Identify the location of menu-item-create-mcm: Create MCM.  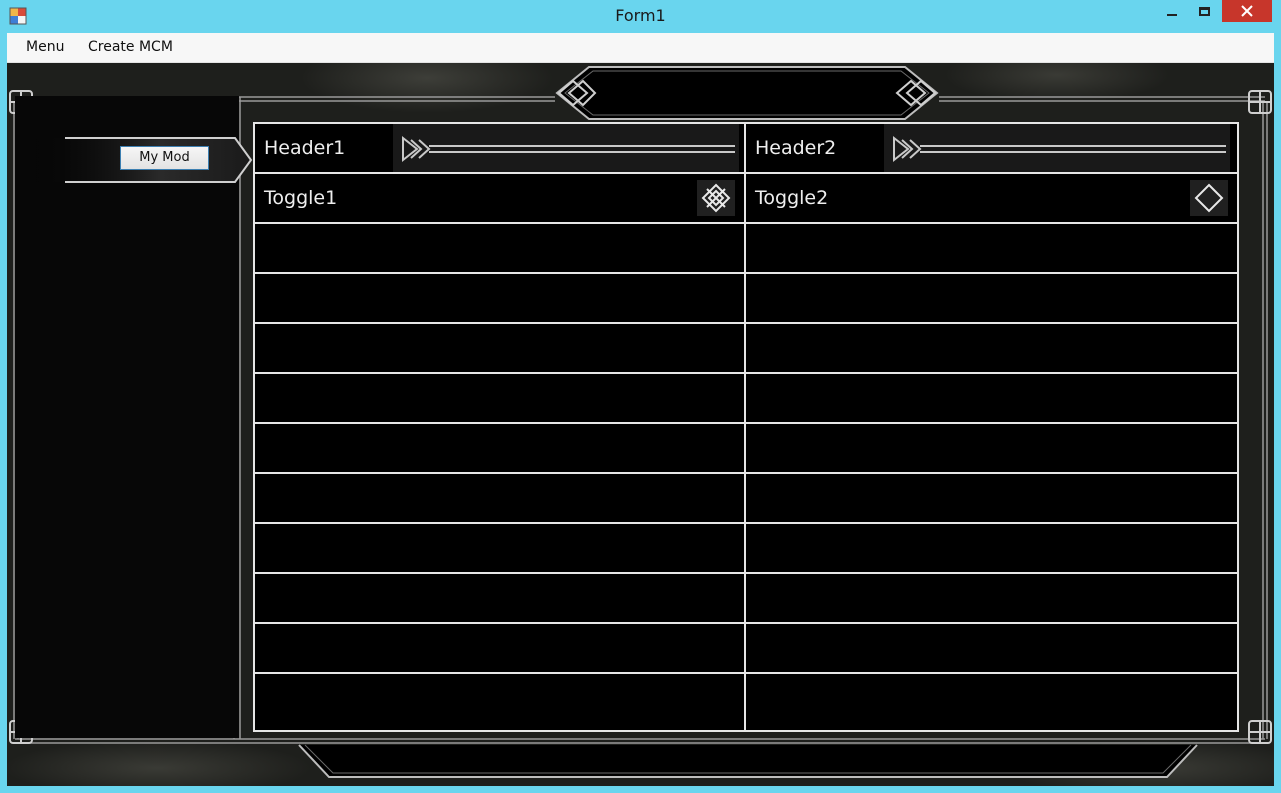
(130, 47).